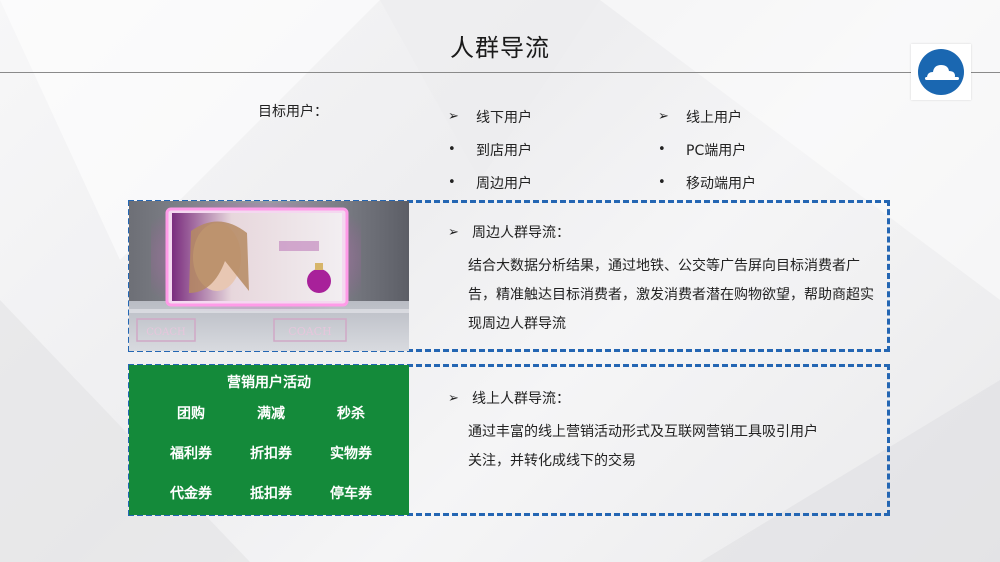 The width and height of the screenshot is (1000, 562). I want to click on activity-item: 实物券, so click(351, 454).